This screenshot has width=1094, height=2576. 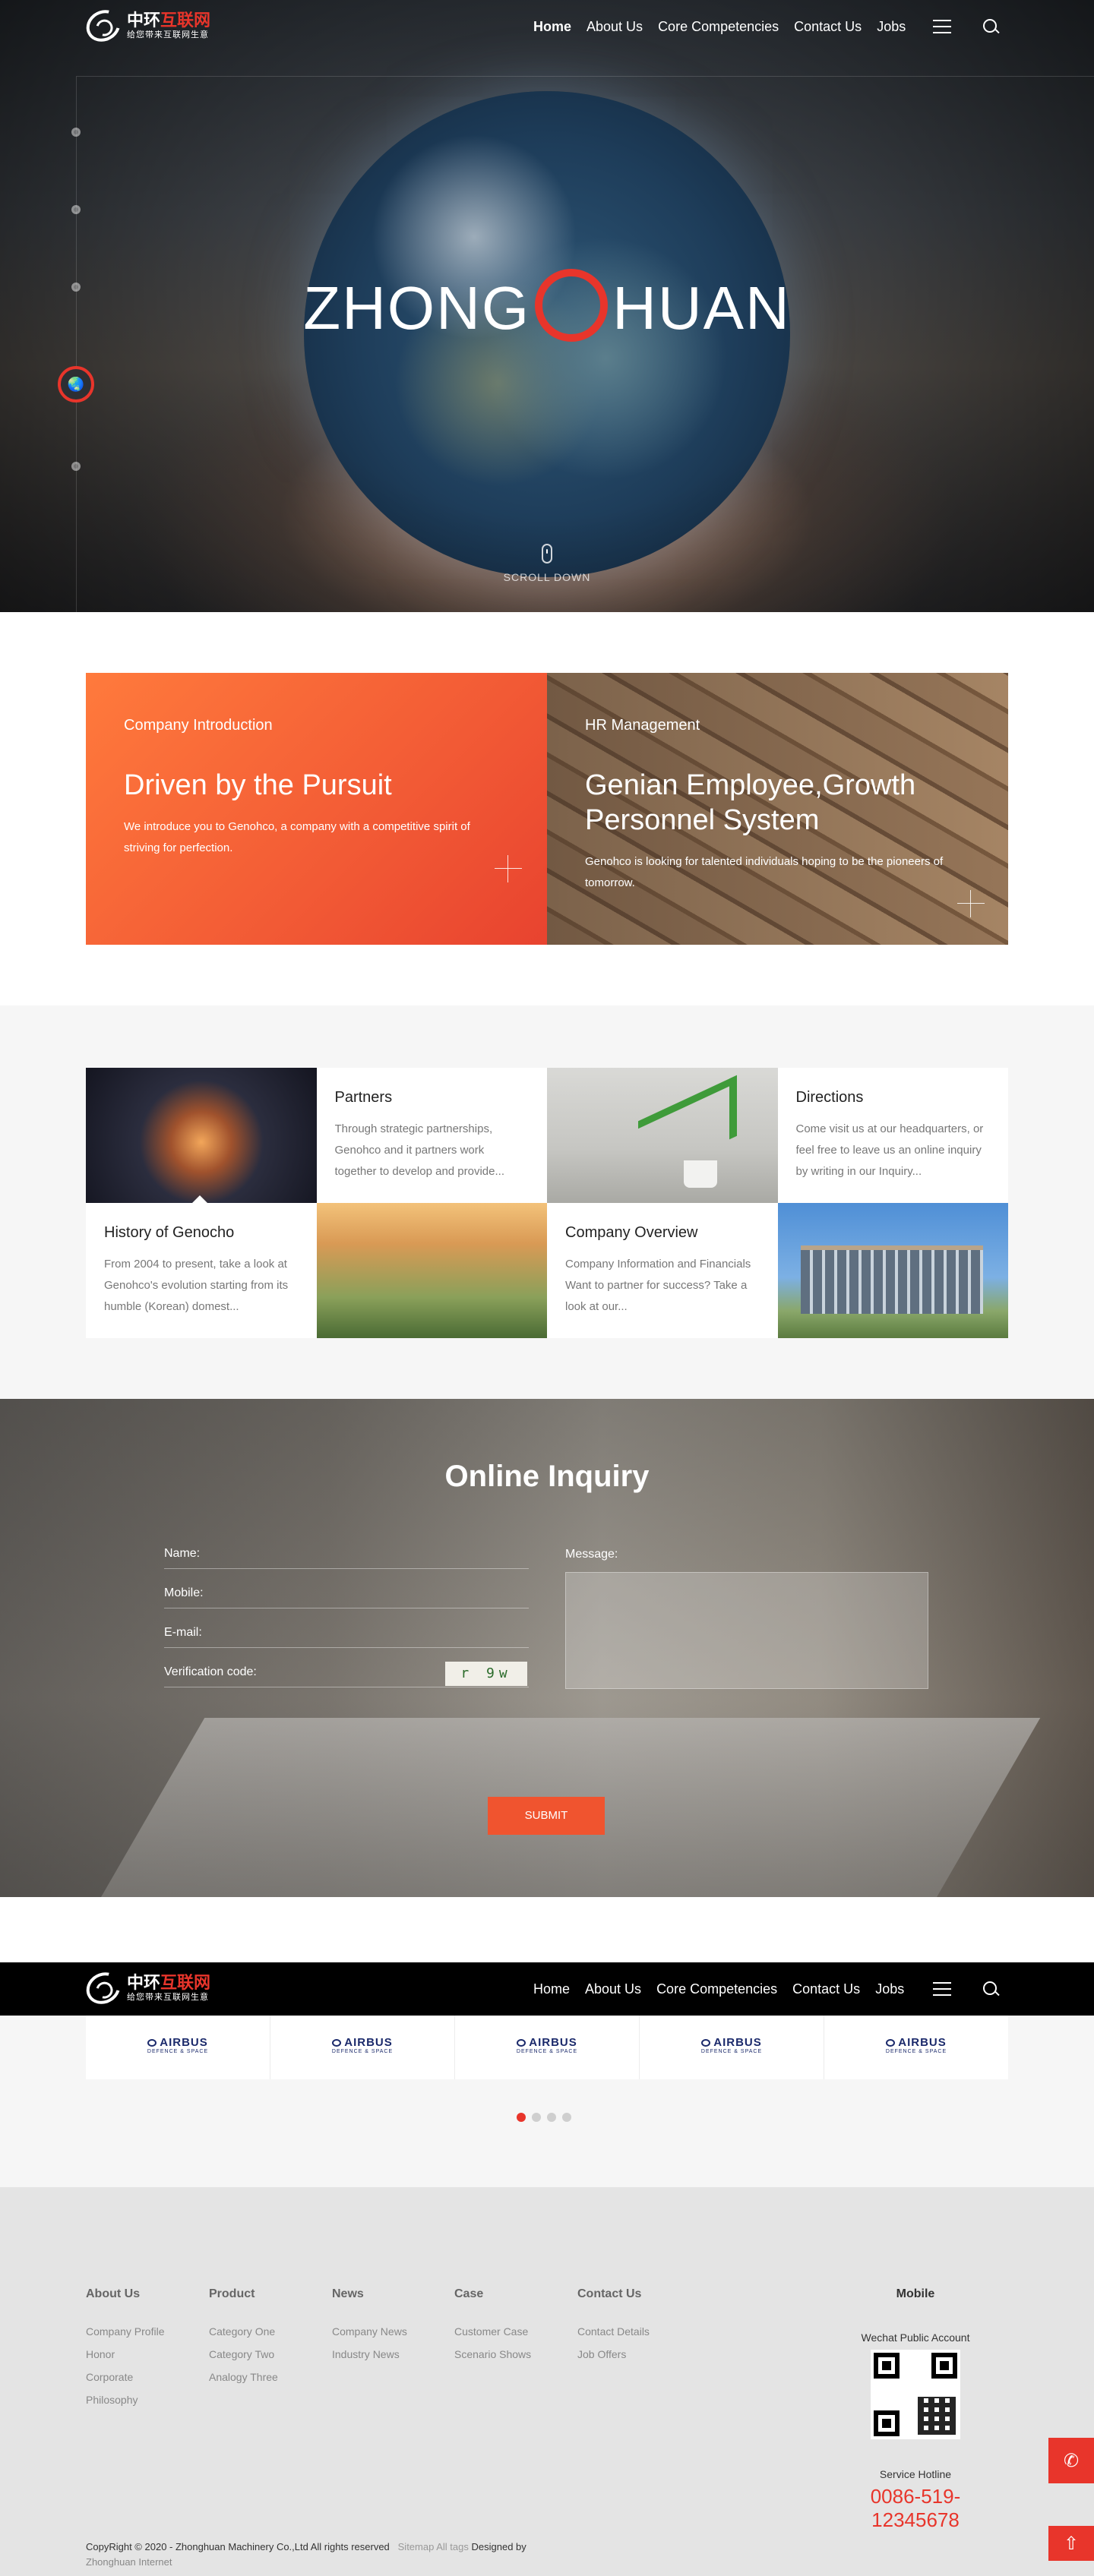 What do you see at coordinates (369, 2331) in the screenshot?
I see `footer-link: Company News` at bounding box center [369, 2331].